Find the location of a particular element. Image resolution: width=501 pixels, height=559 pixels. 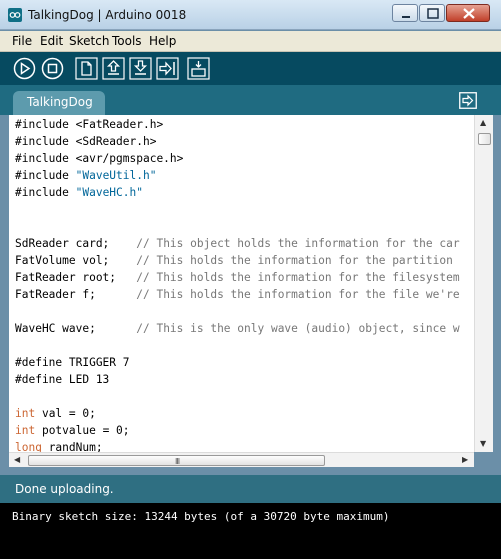

menu-help: Help is located at coordinates (162, 41).